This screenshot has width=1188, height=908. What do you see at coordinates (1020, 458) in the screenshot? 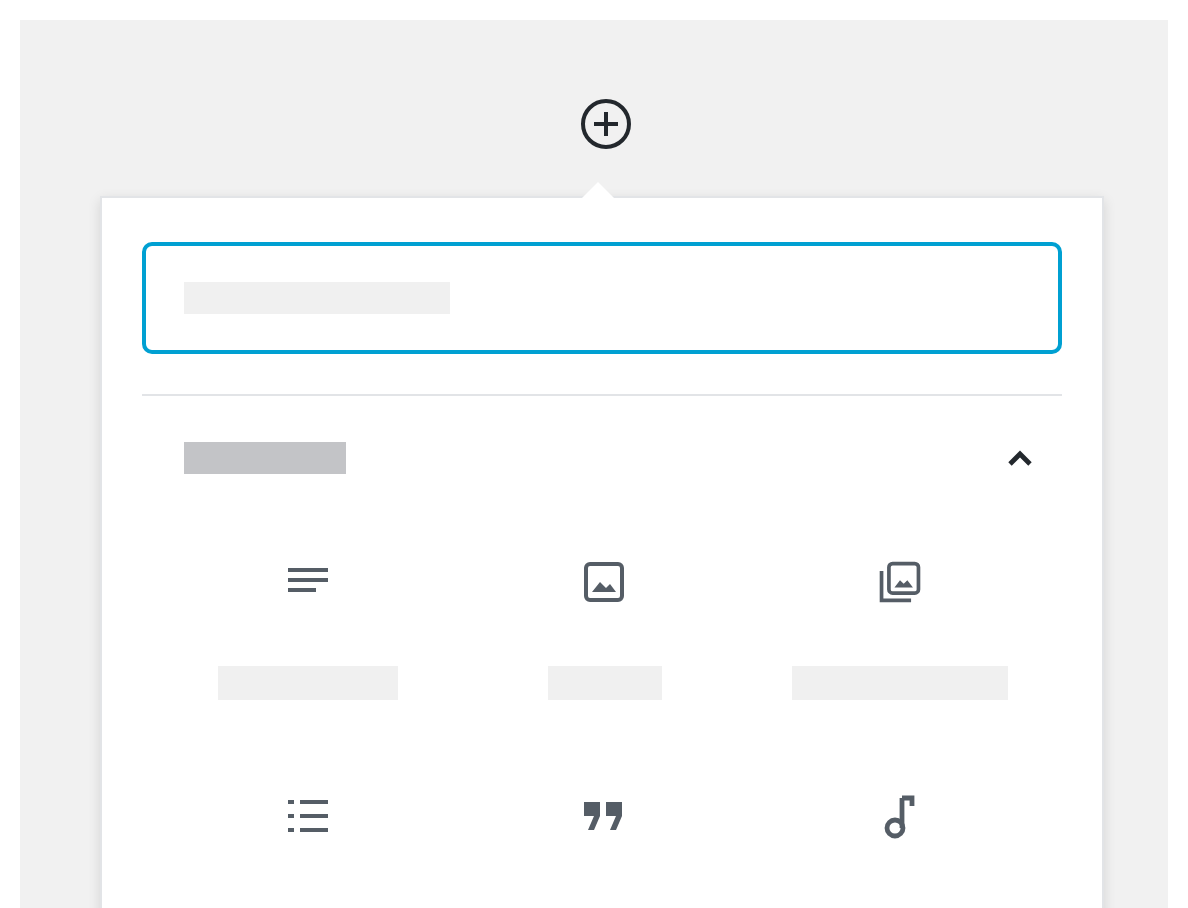
I see `chevron-icon` at bounding box center [1020, 458].